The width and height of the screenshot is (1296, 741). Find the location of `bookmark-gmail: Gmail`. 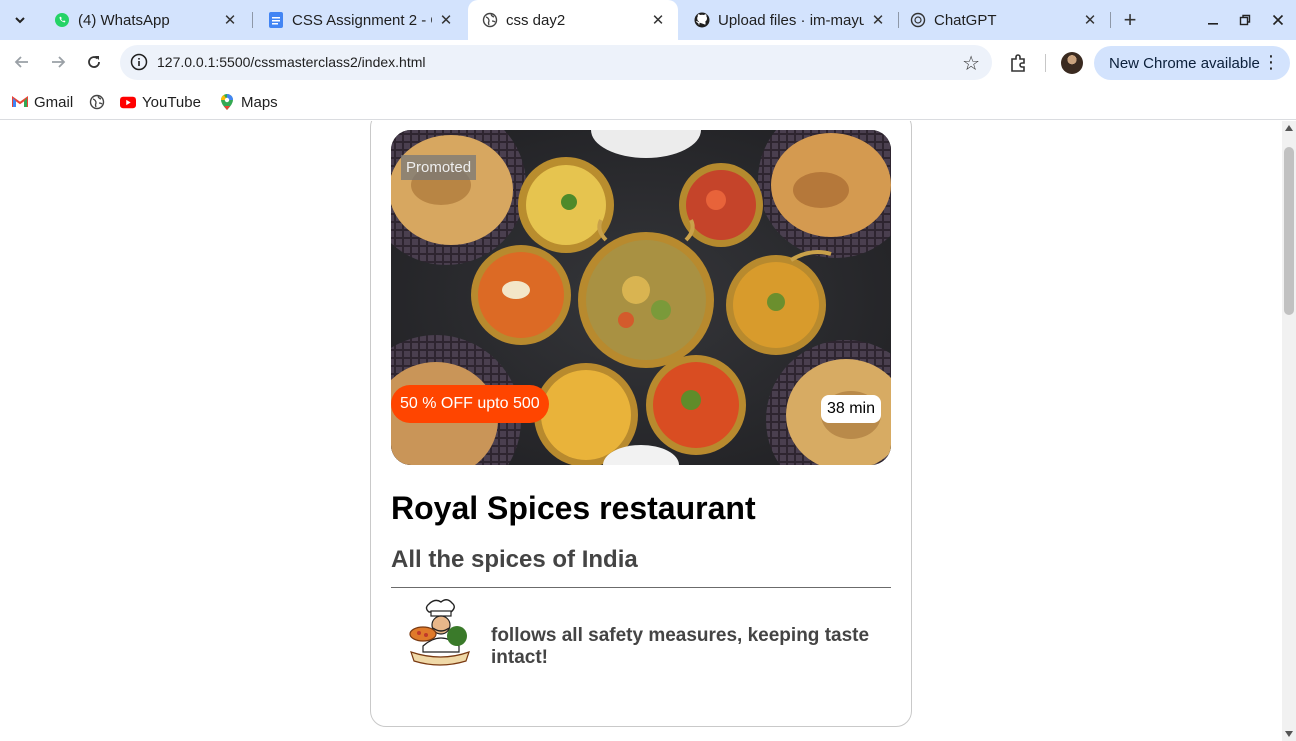

bookmark-gmail: Gmail is located at coordinates (42, 102).